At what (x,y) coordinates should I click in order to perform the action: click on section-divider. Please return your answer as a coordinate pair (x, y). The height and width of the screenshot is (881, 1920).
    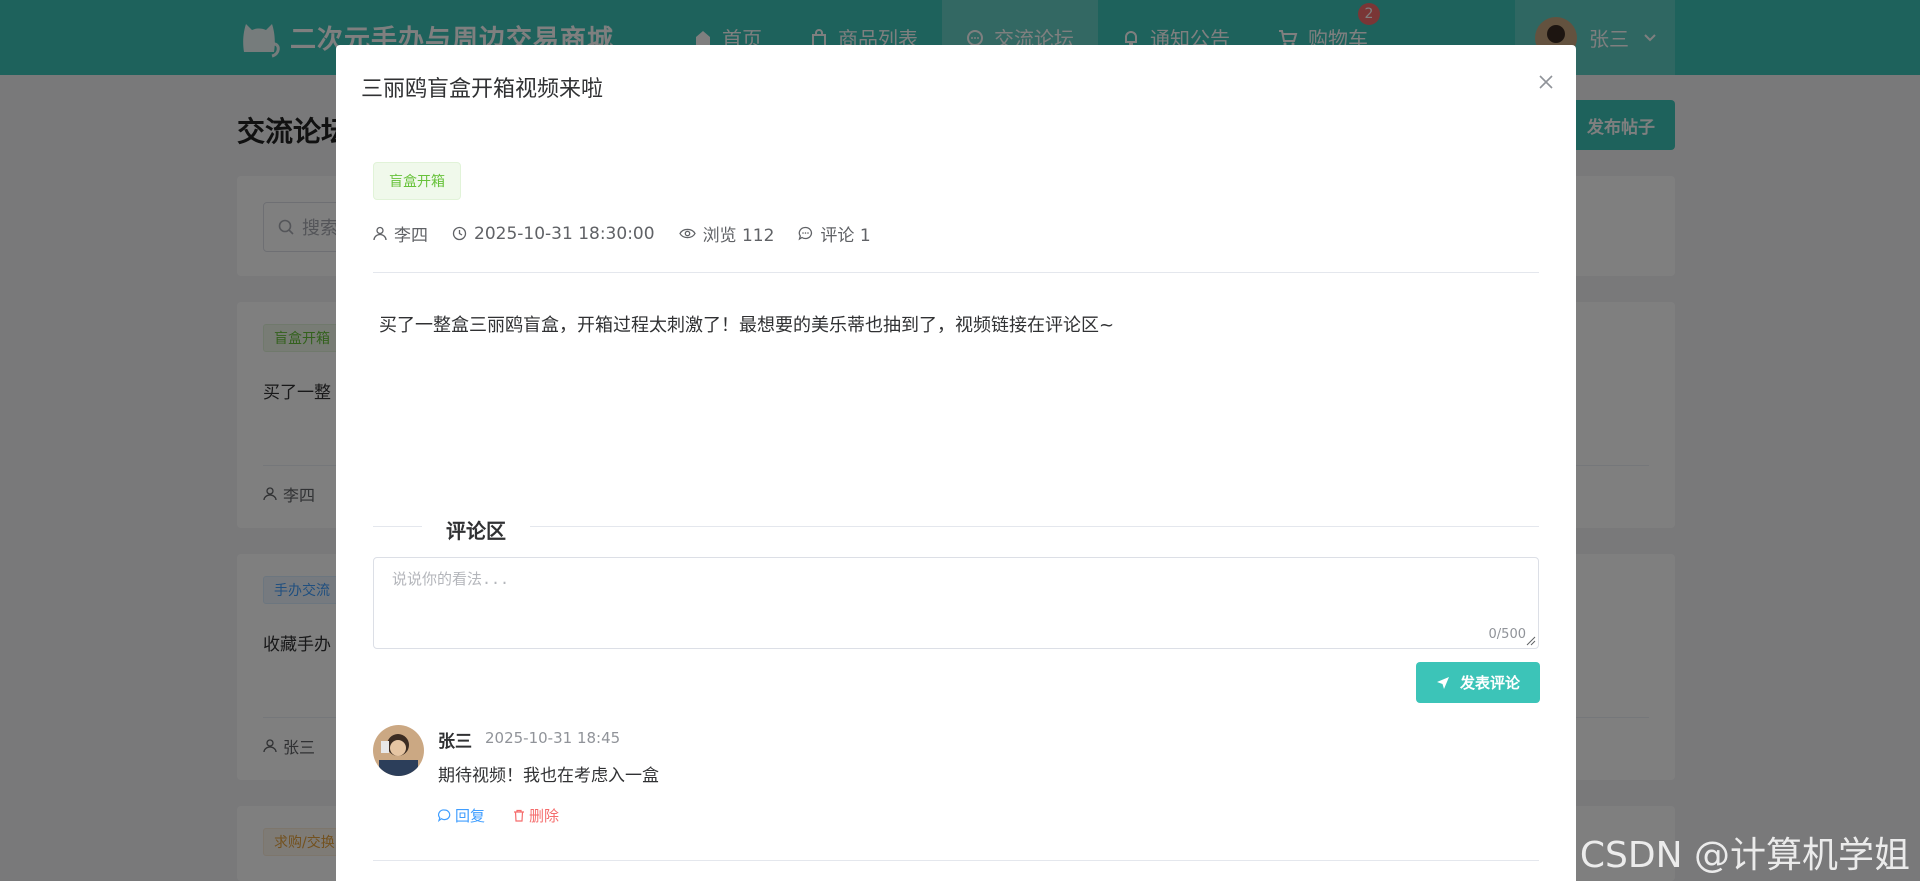
    Looking at the image, I should click on (956, 526).